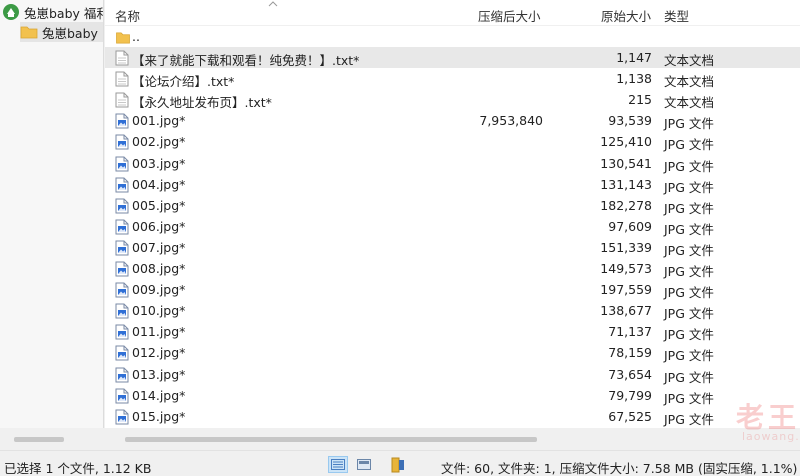  I want to click on file-original-size: 125,410, so click(626, 142).